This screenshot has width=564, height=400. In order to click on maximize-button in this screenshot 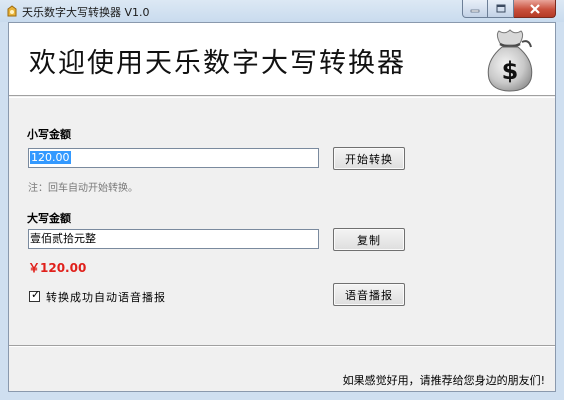, I will do `click(501, 9)`.